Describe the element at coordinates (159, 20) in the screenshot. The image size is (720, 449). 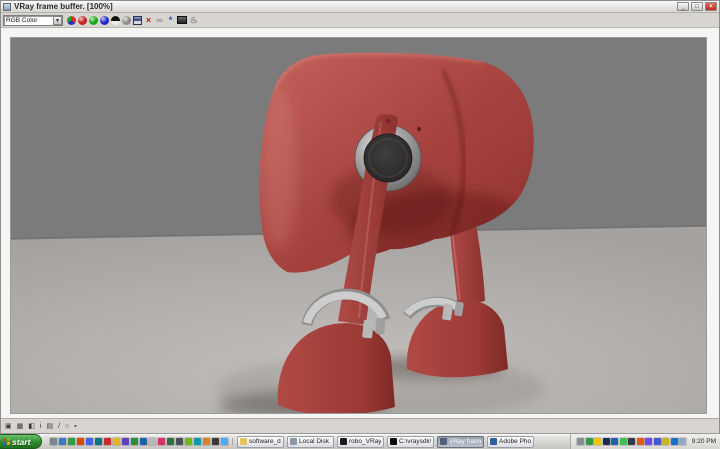
I see `duplicate-to-host-button: ∞` at that location.